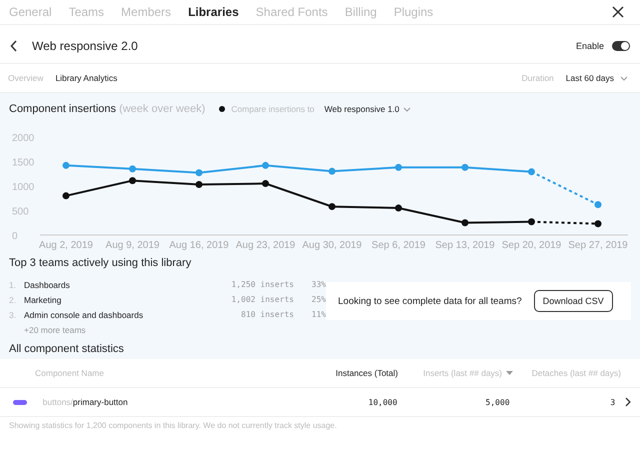  I want to click on footer-note: Showing statistics for 1,200 components in this library. We do not currently track style usage., so click(173, 426).